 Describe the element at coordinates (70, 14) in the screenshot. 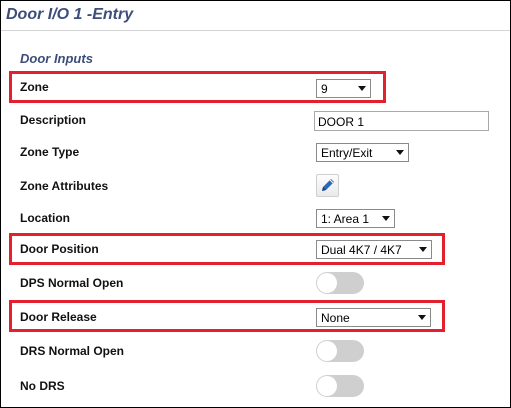

I see `page-title: Door I/O 1 -Entry` at that location.